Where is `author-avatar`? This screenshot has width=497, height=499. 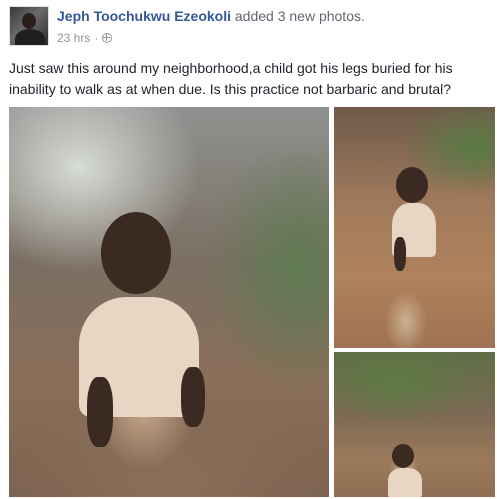 author-avatar is located at coordinates (29, 26).